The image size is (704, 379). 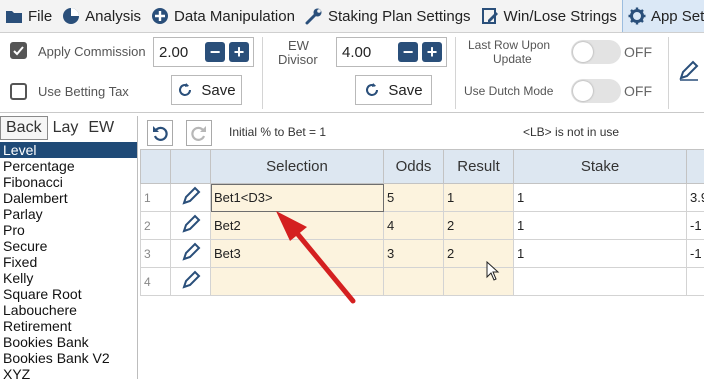 I want to click on use-betting-tax-label: Use Betting Tax, so click(x=83, y=91).